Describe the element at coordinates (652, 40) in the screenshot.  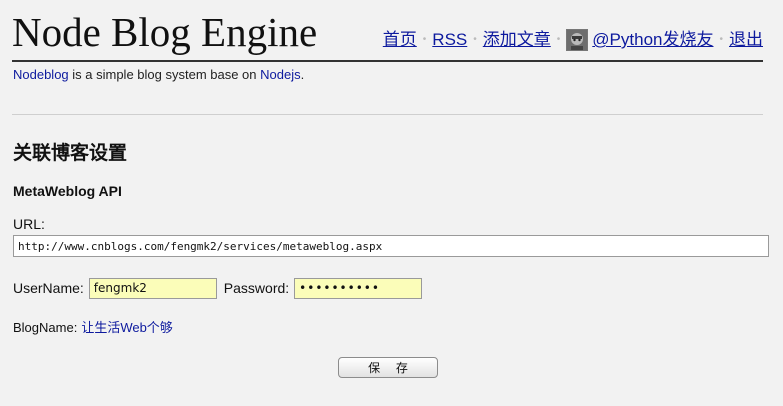
I see `nav-user-link: @Python发烧友` at that location.